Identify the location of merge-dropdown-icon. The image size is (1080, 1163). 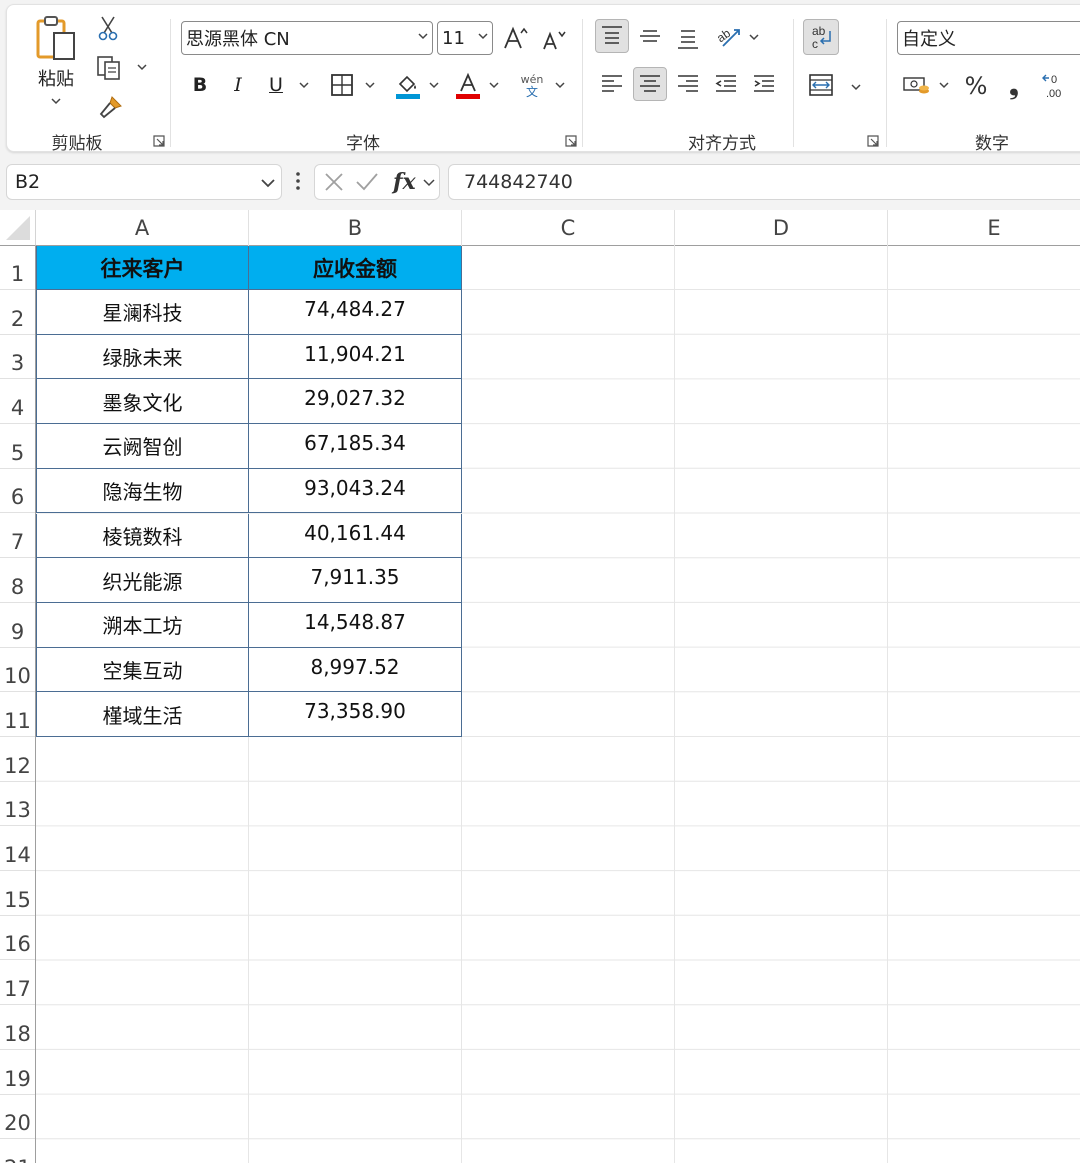
(856, 87).